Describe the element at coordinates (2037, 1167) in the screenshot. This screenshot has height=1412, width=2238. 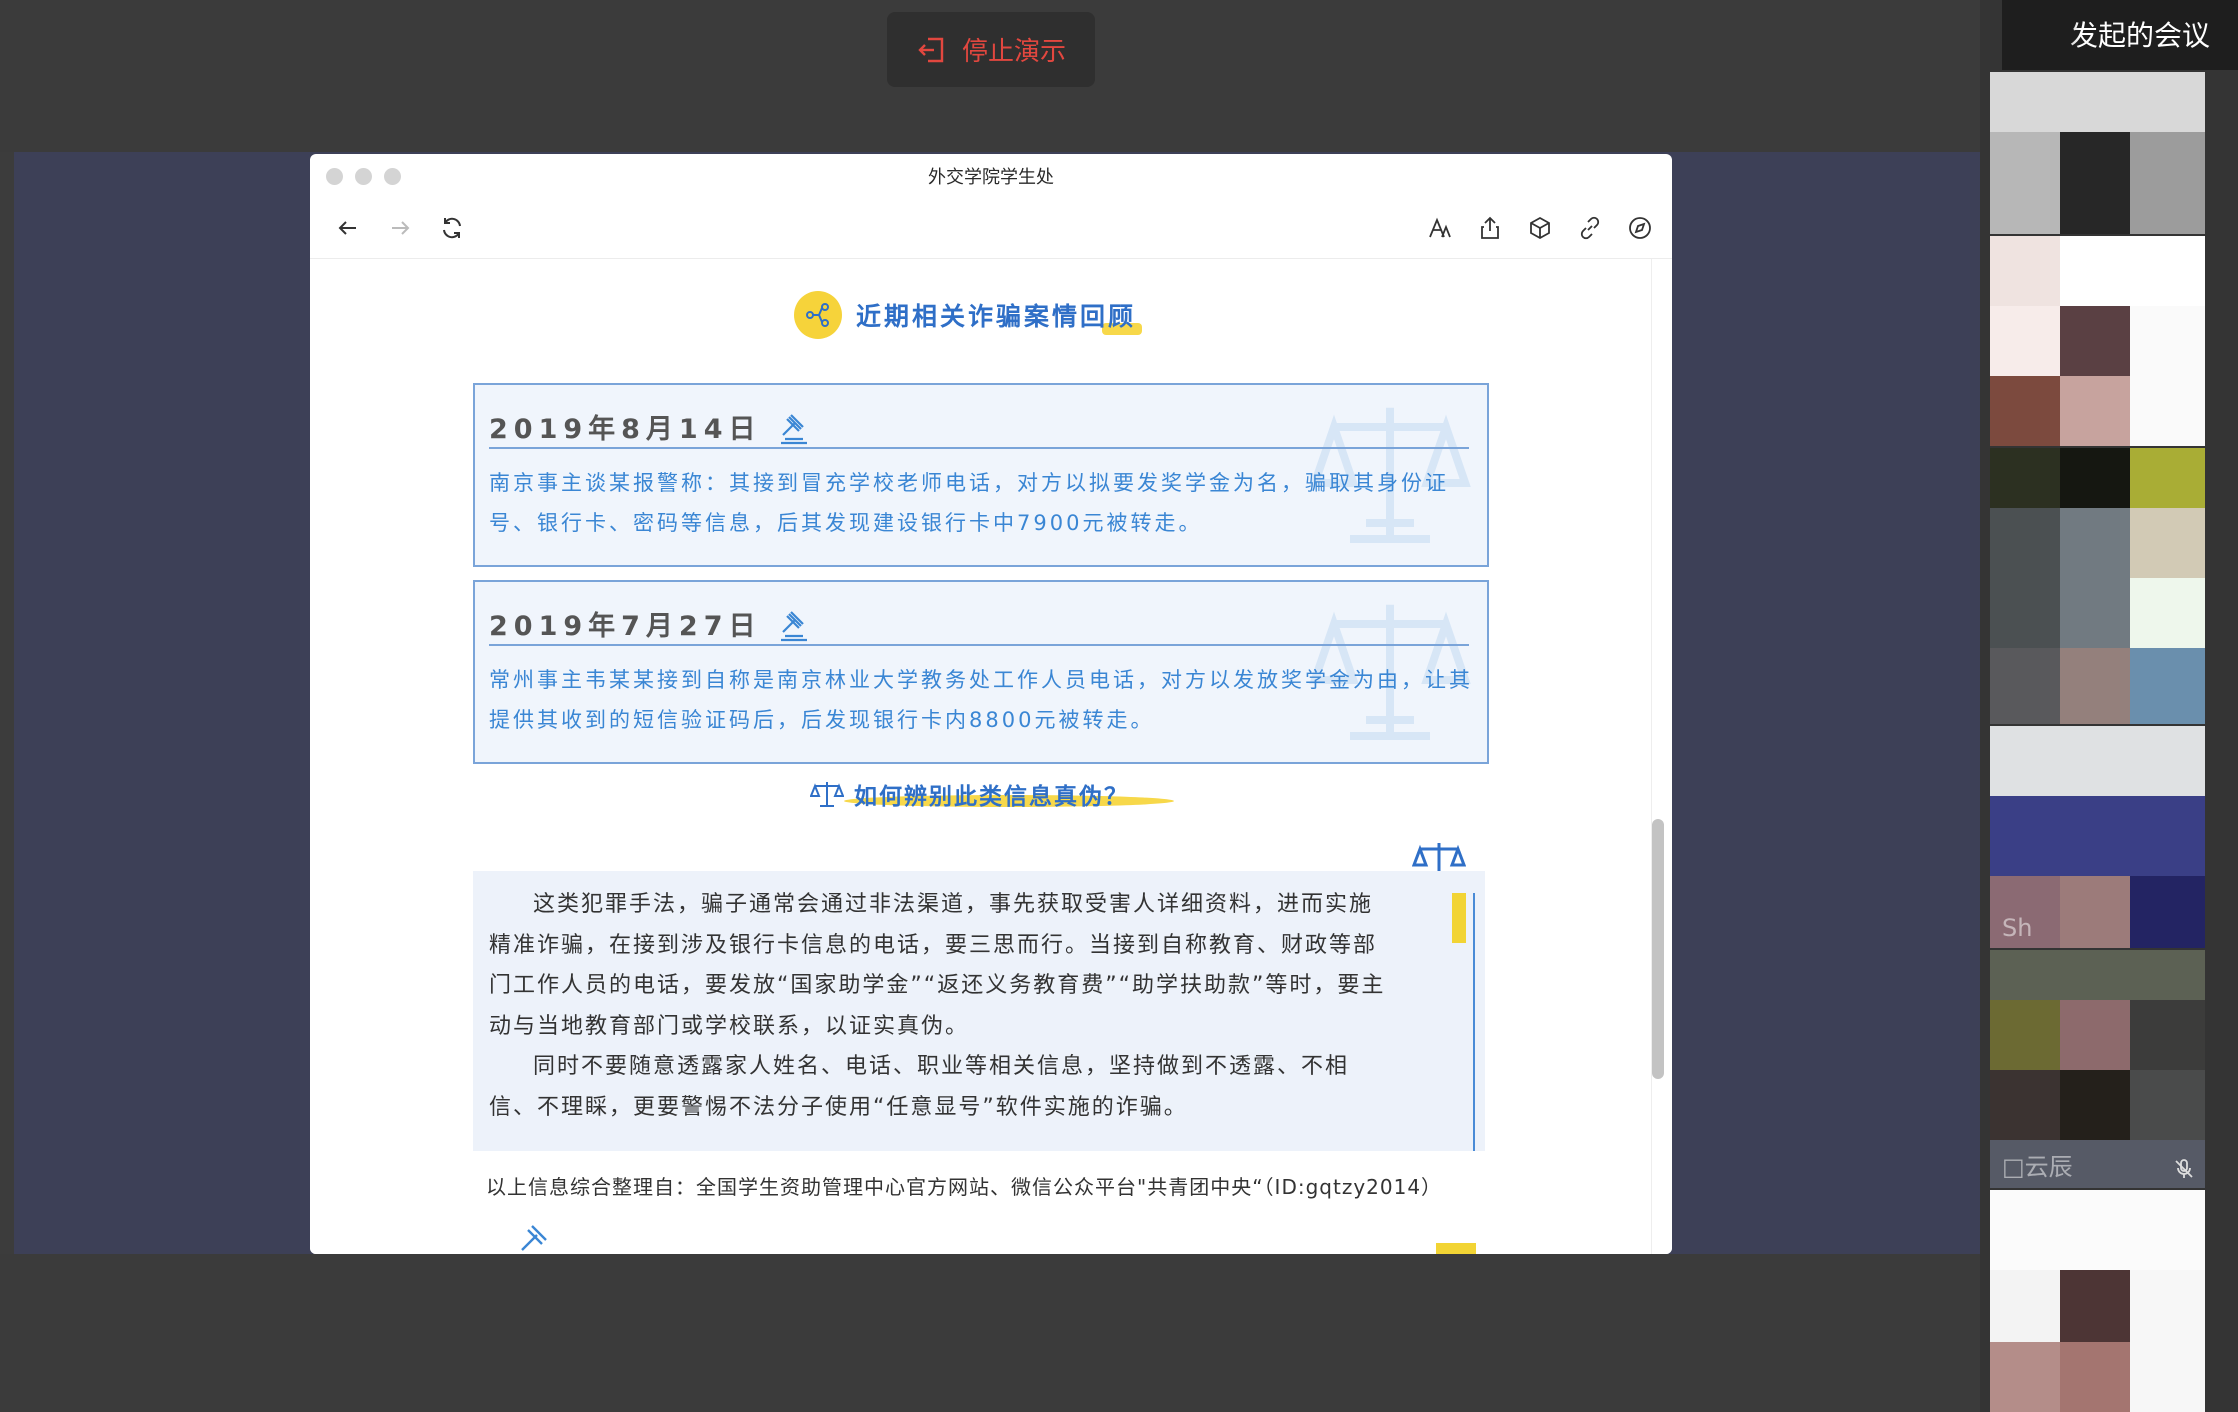
I see `participant-name: □云辰` at that location.